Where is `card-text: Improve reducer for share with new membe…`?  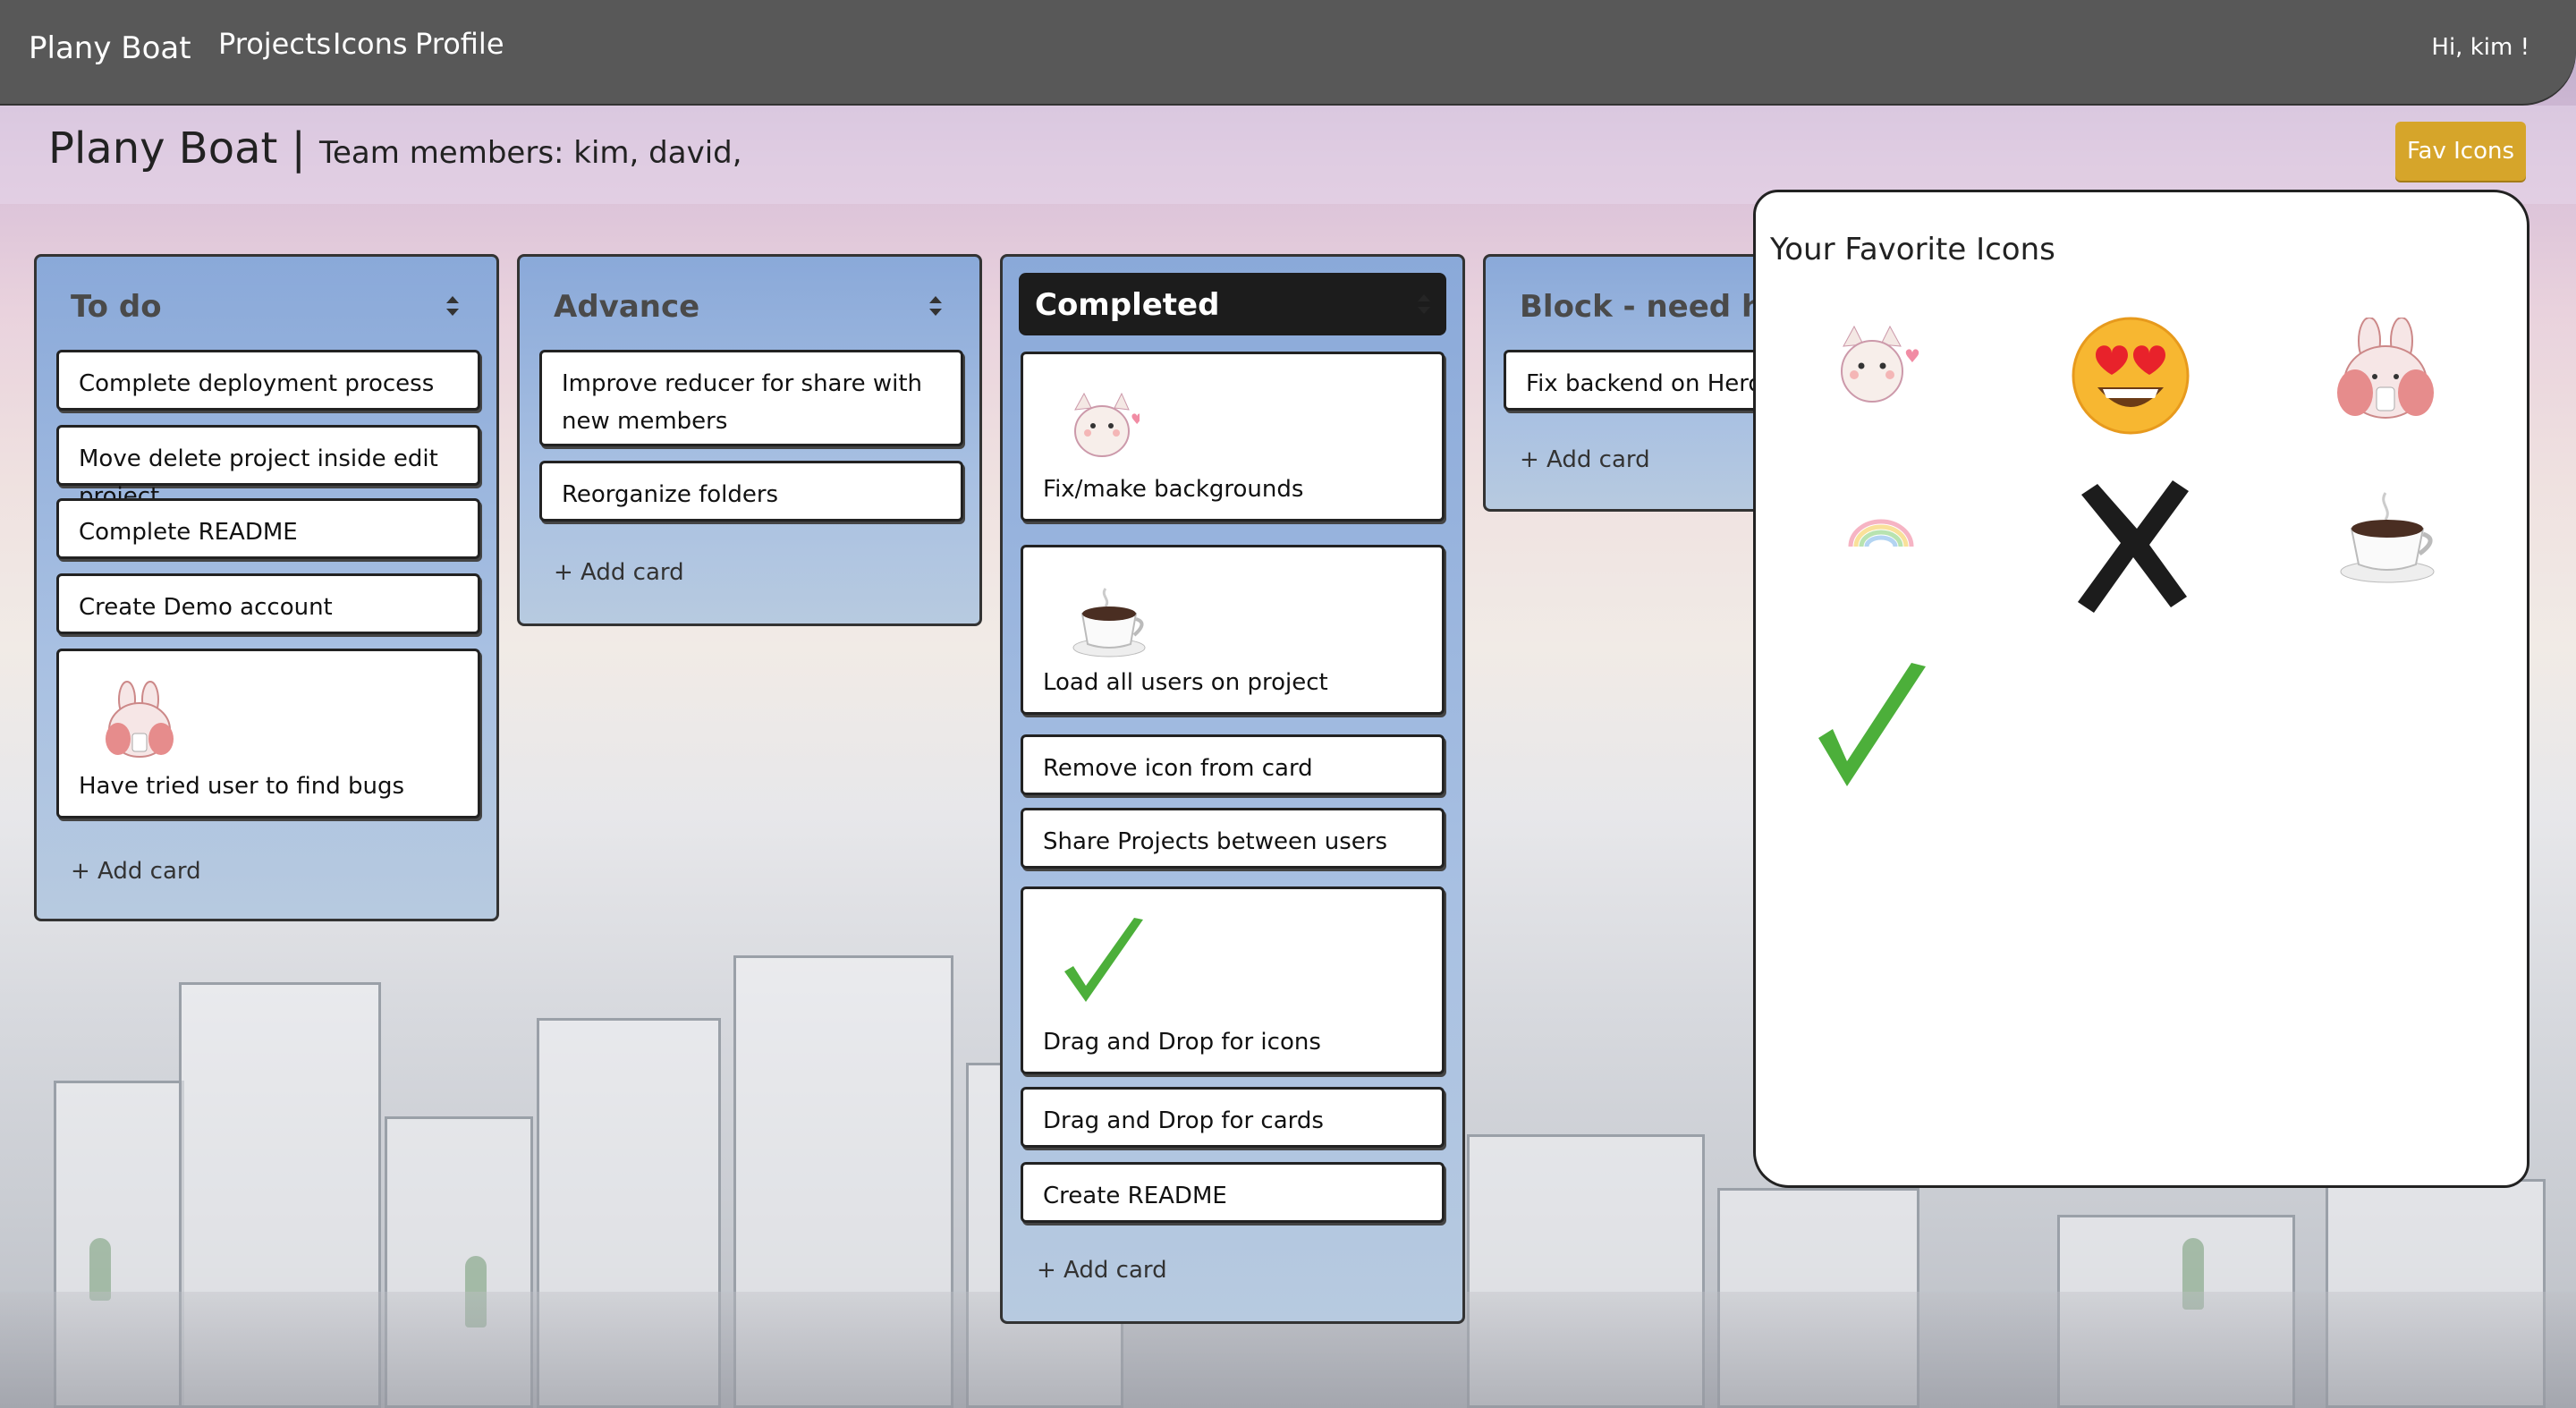 card-text: Improve reducer for share with new membe… is located at coordinates (742, 402).